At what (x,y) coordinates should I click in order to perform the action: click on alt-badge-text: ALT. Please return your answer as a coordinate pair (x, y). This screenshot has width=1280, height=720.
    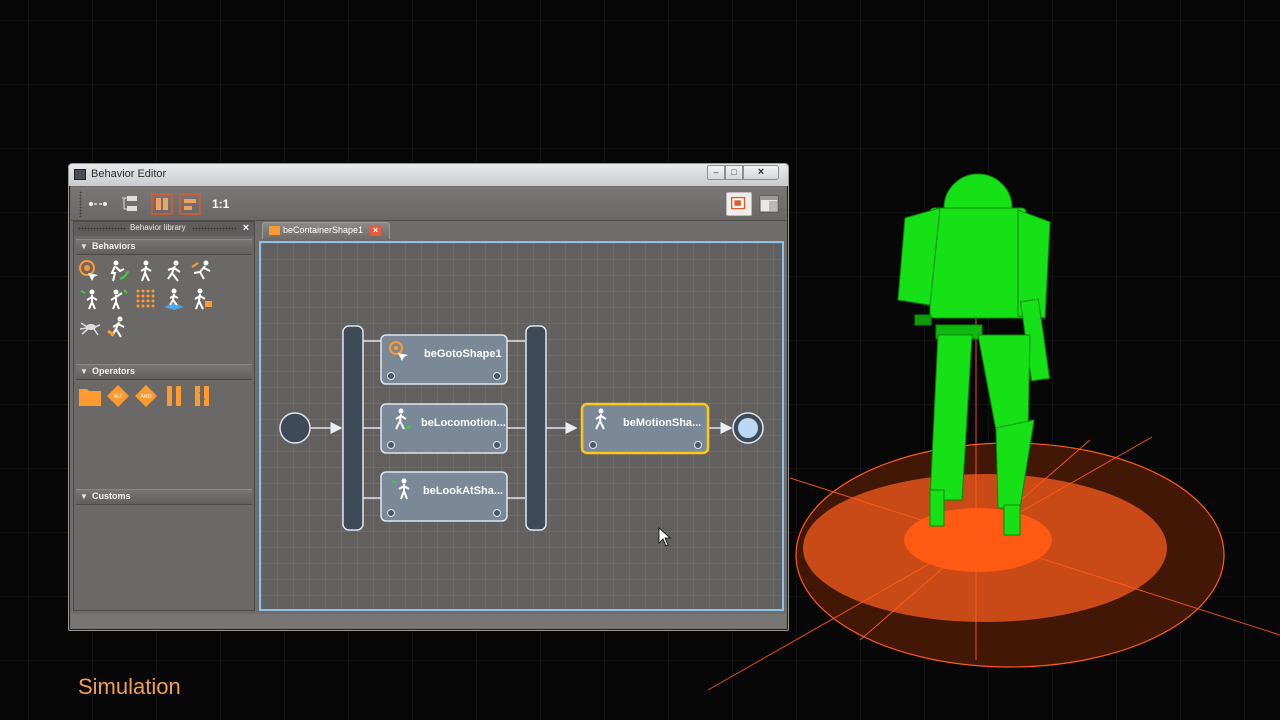
    Looking at the image, I should click on (119, 397).